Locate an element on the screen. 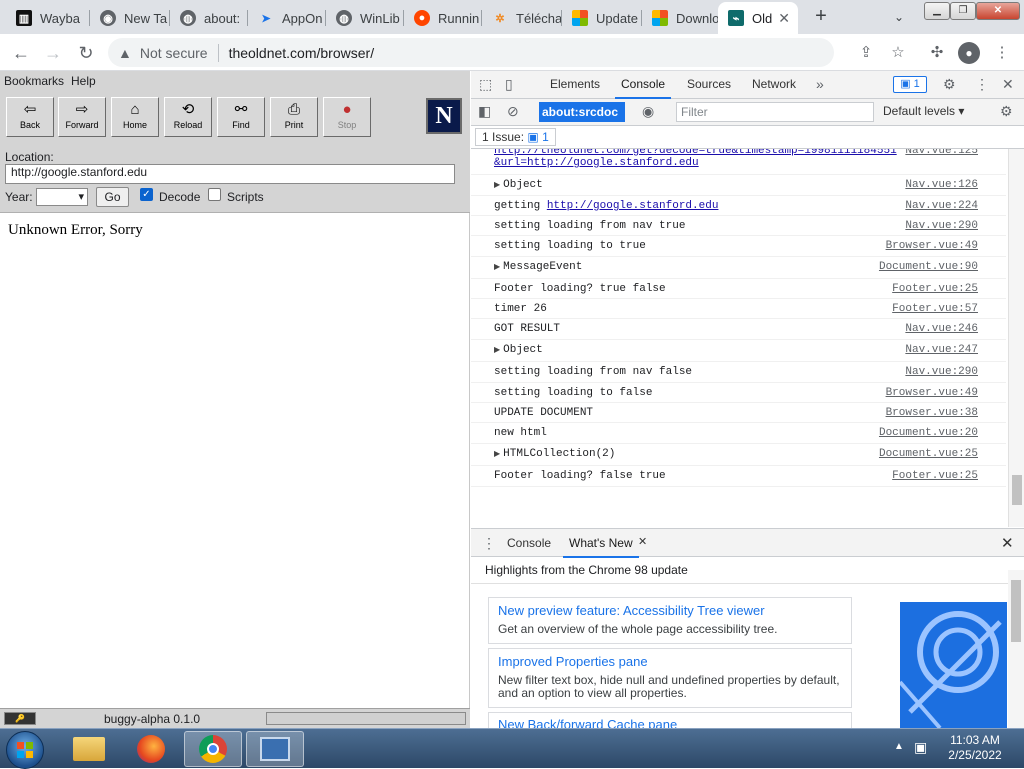  go-button: Go is located at coordinates (112, 197).